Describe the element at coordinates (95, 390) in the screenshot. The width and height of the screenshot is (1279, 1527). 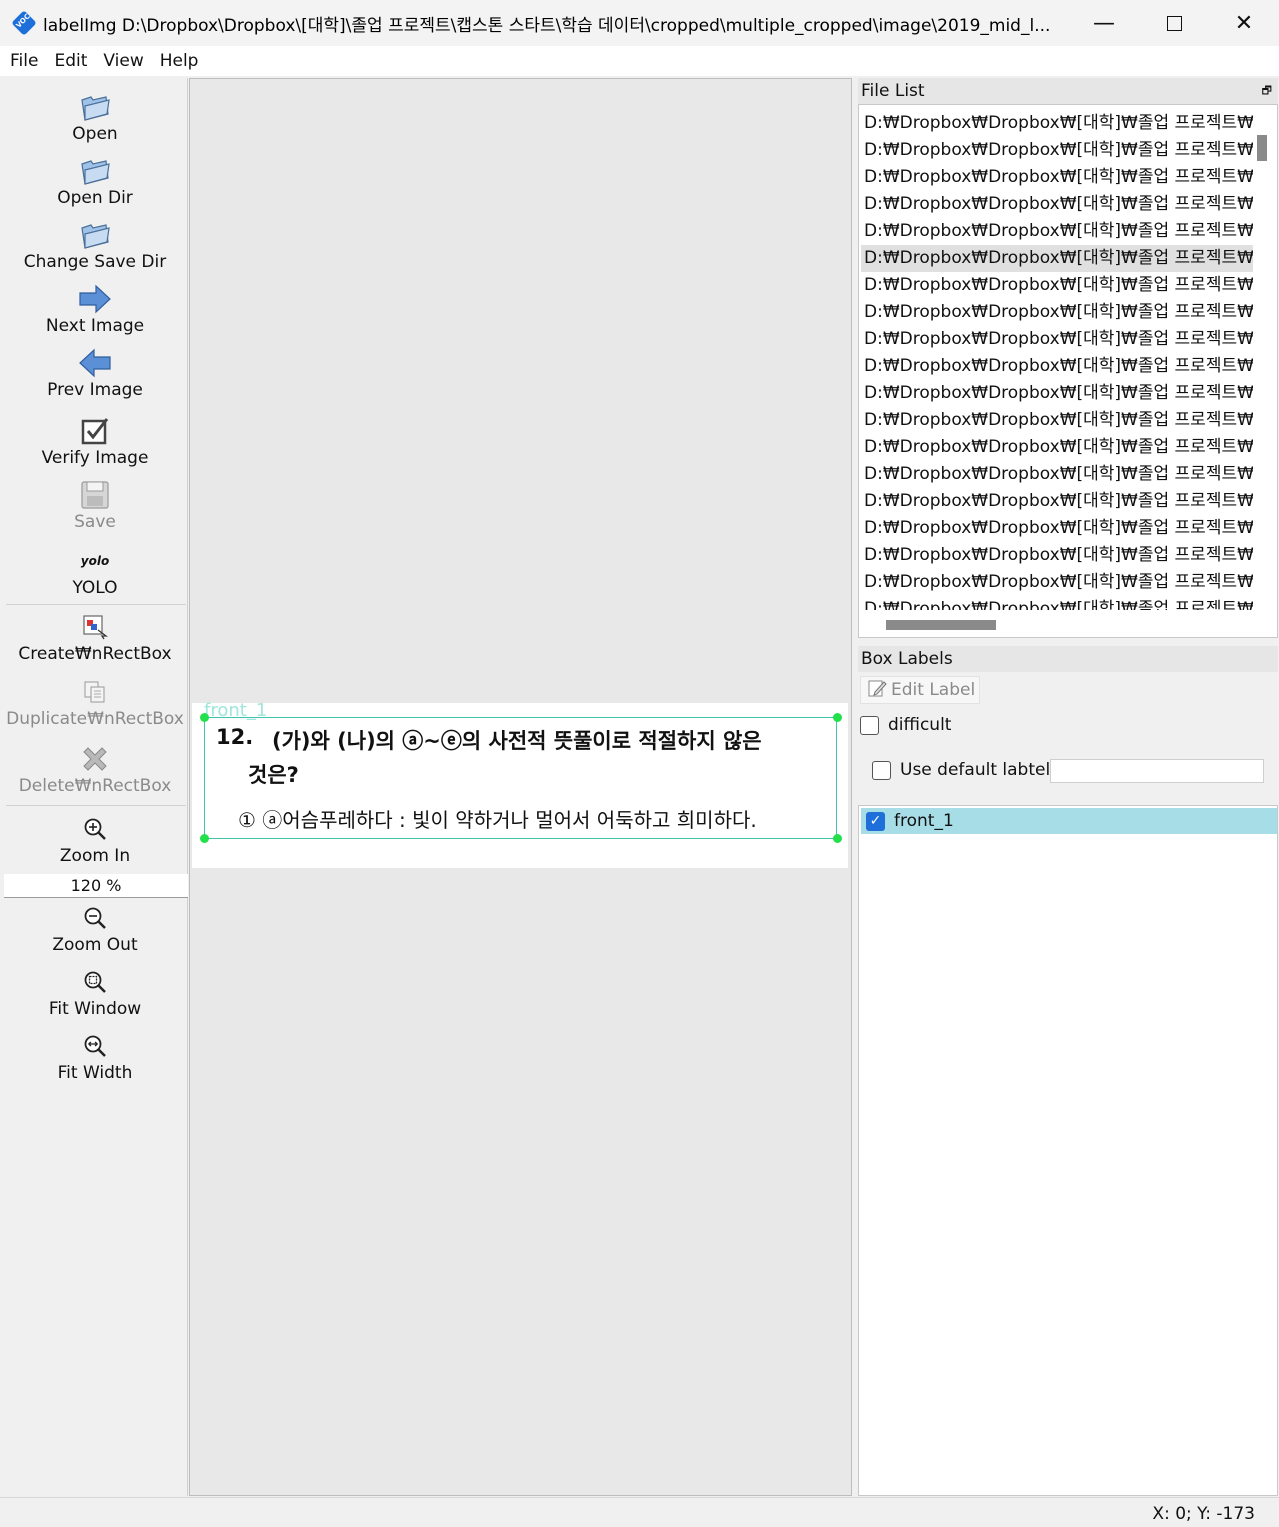
I see `prev-image-label: Prev Image` at that location.